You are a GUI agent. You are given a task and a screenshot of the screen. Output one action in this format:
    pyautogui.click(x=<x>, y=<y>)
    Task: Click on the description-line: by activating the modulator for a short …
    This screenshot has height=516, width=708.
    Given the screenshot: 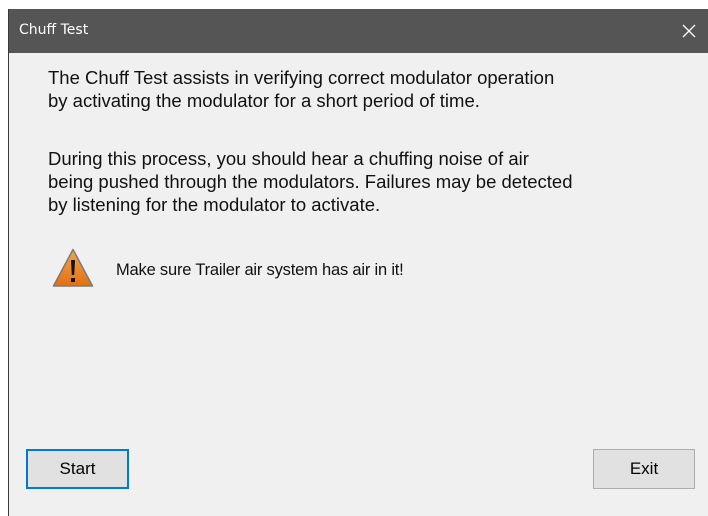 What is the action you would take?
    pyautogui.click(x=264, y=100)
    